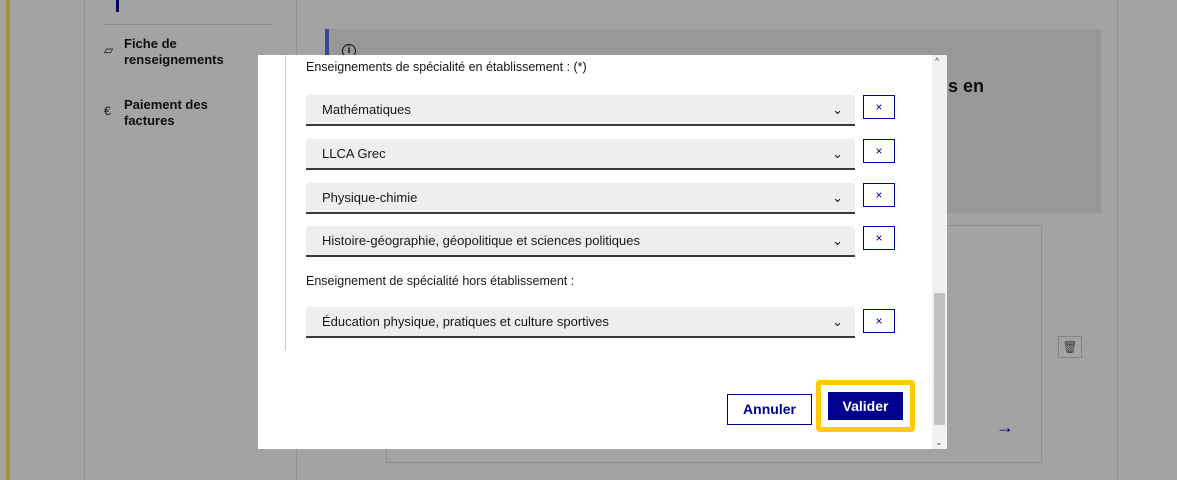 This screenshot has height=480, width=1177. I want to click on modal-scrollbar: ^ ⌄, so click(939, 252).